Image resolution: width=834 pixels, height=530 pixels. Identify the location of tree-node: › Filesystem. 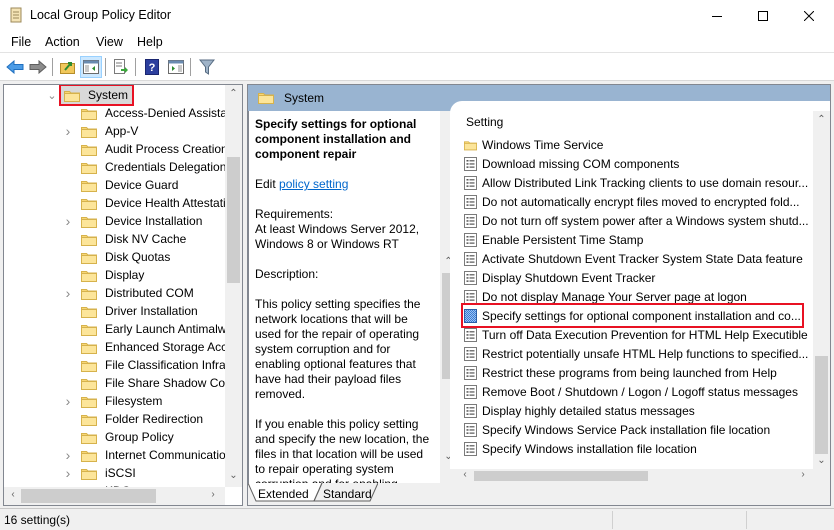
(114, 401).